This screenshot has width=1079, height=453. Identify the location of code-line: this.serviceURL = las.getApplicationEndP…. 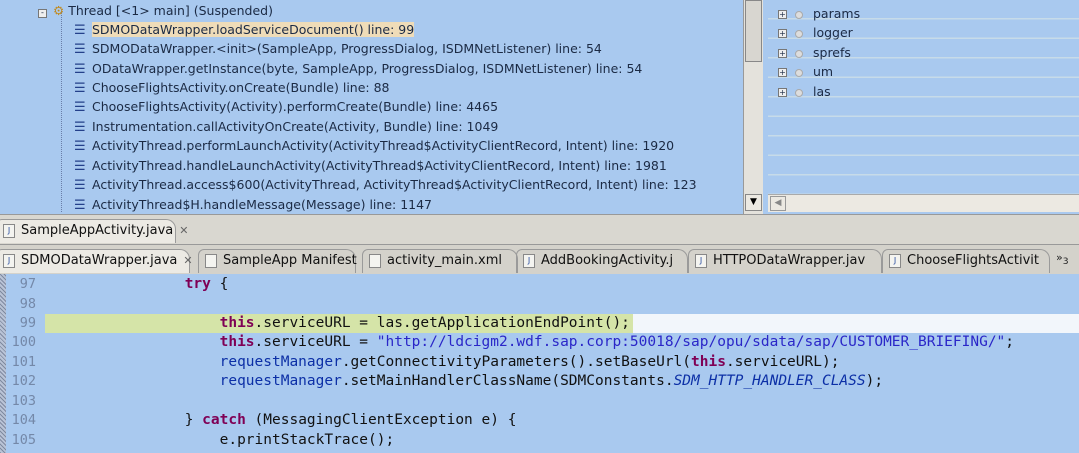
(562, 323).